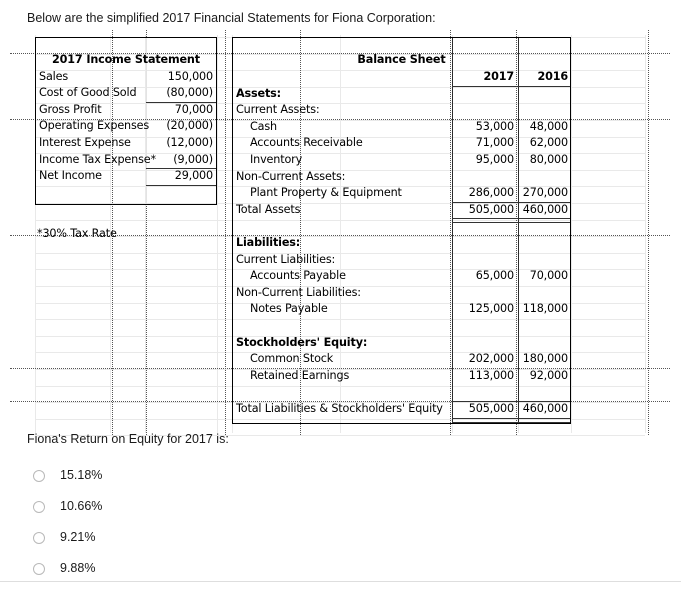  What do you see at coordinates (552, 76) in the screenshot?
I see `balance-sheet-column-2016: 2016` at bounding box center [552, 76].